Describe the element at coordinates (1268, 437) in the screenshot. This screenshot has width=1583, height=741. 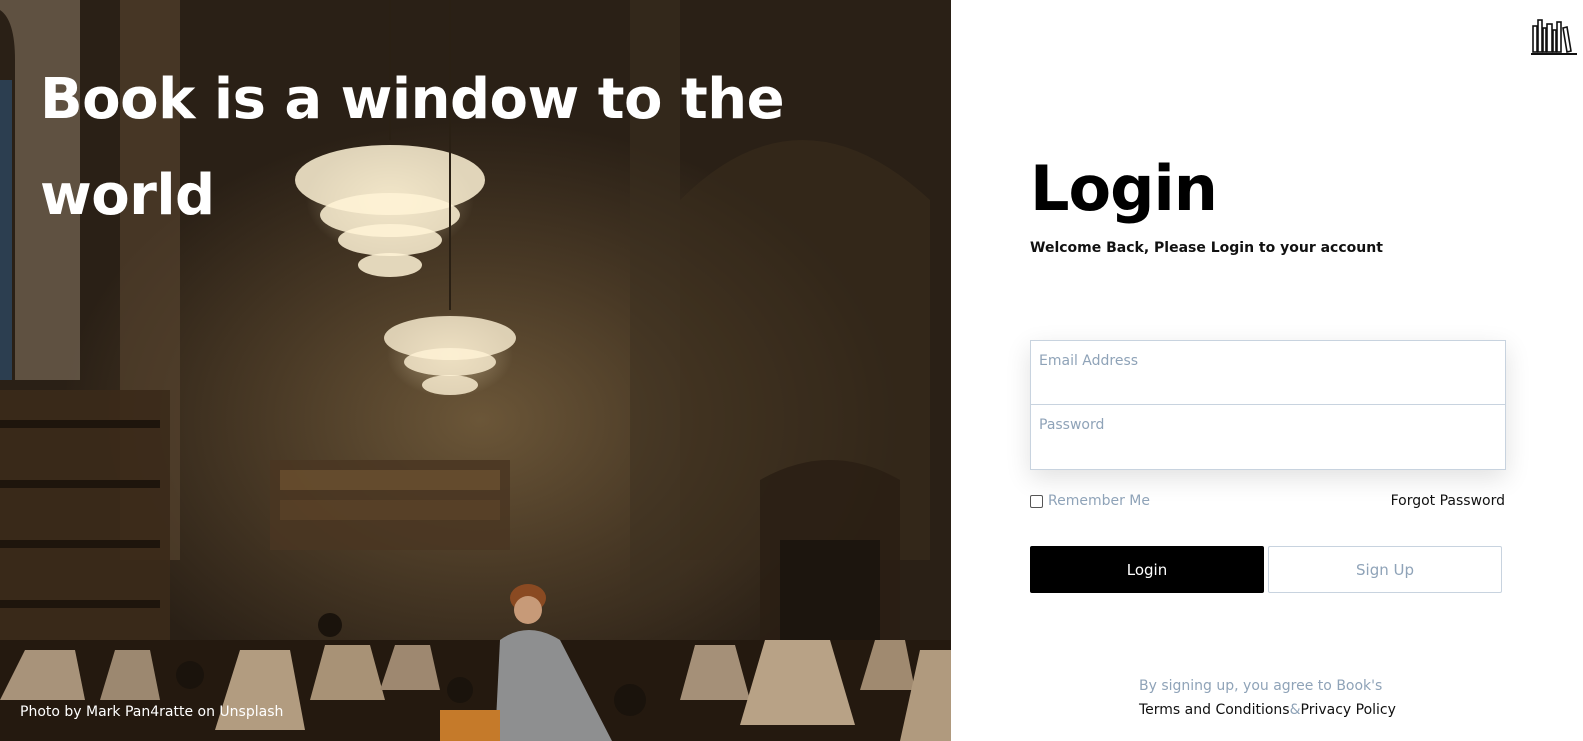
I see `password-field: Password` at that location.